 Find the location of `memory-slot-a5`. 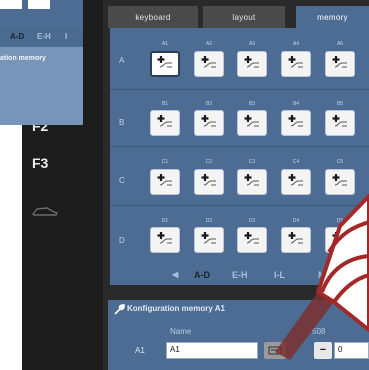

memory-slot-a5 is located at coordinates (340, 64).